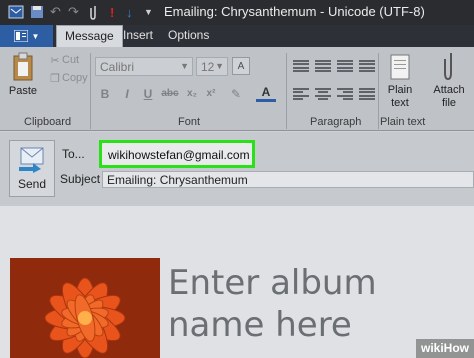 The width and height of the screenshot is (474, 358). What do you see at coordinates (301, 94) in the screenshot?
I see `align-left-icon` at bounding box center [301, 94].